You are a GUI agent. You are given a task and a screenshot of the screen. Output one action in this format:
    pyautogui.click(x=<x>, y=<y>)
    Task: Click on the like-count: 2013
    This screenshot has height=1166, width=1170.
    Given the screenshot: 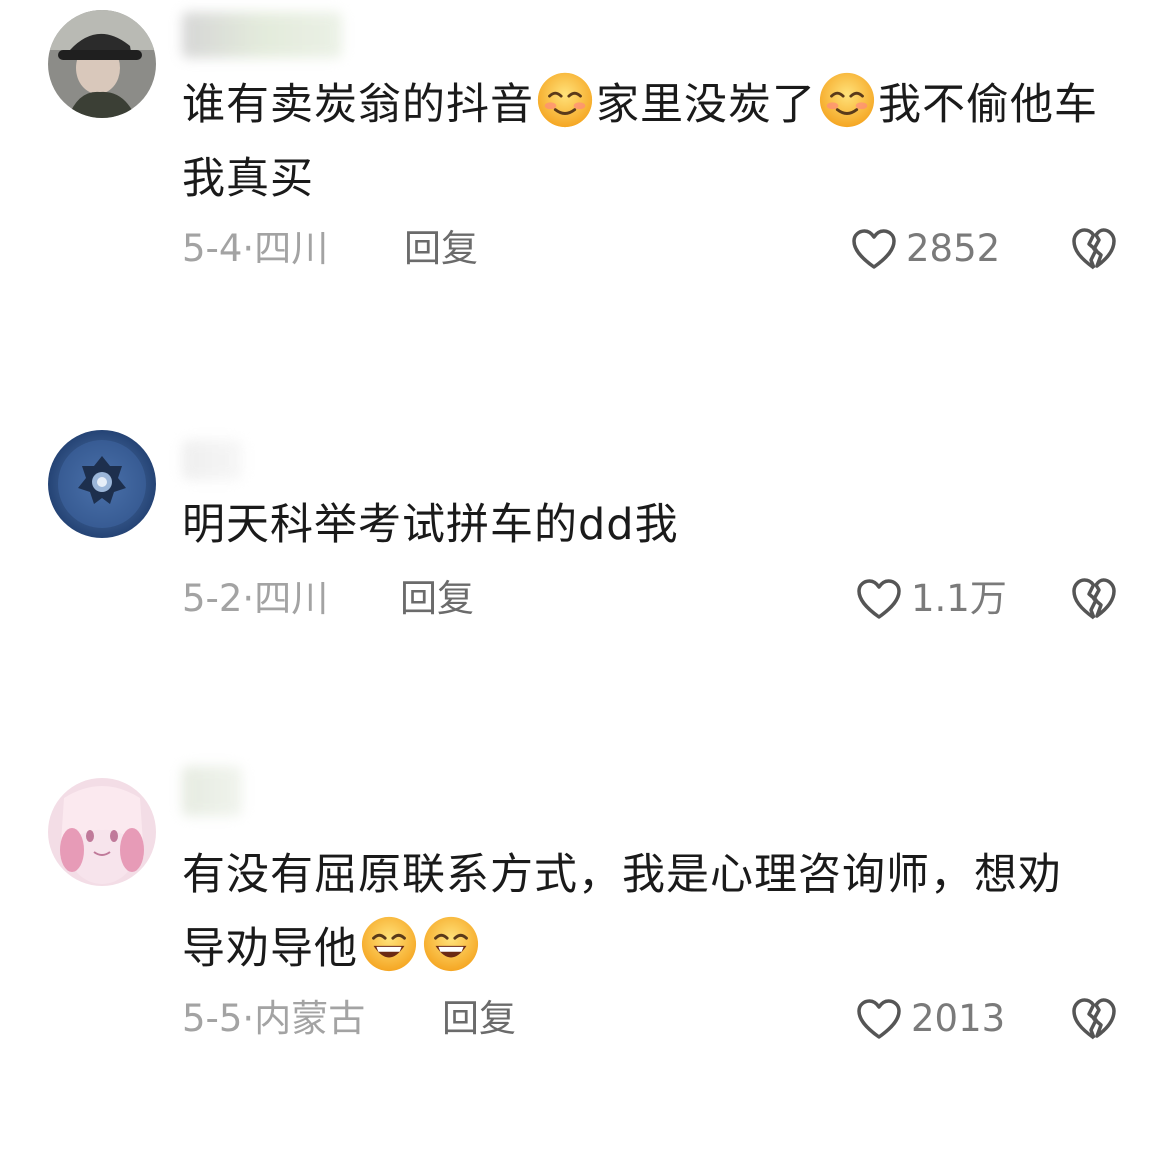 What is the action you would take?
    pyautogui.click(x=958, y=1018)
    